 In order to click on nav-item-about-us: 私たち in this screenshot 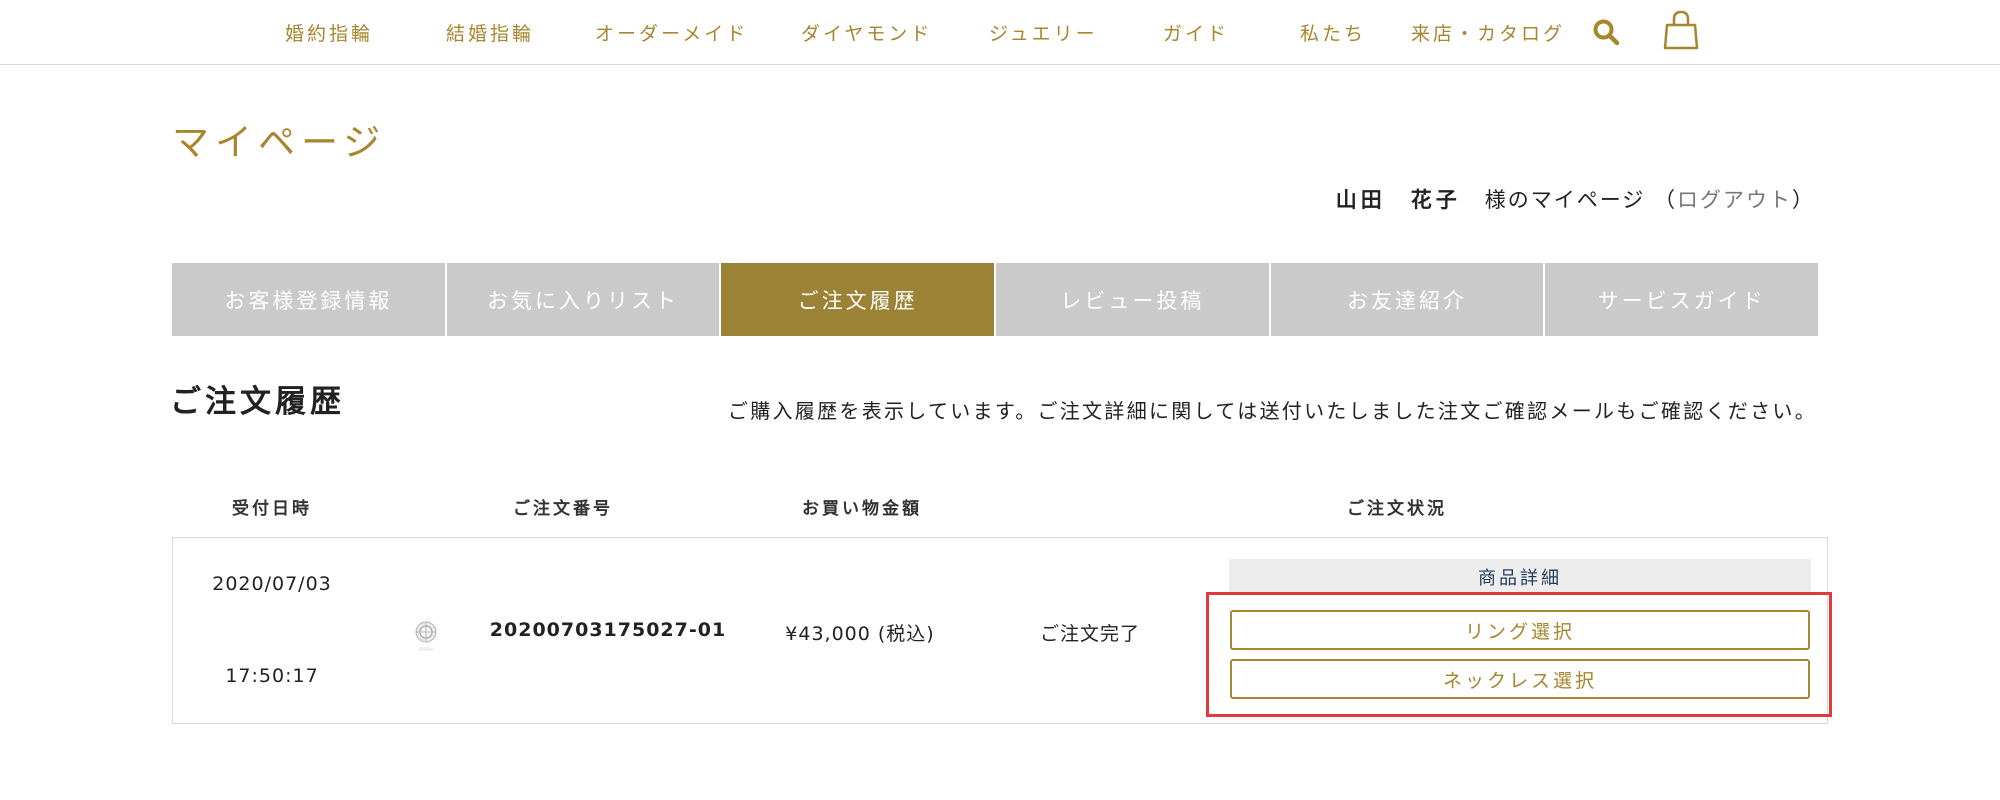, I will do `click(1333, 32)`.